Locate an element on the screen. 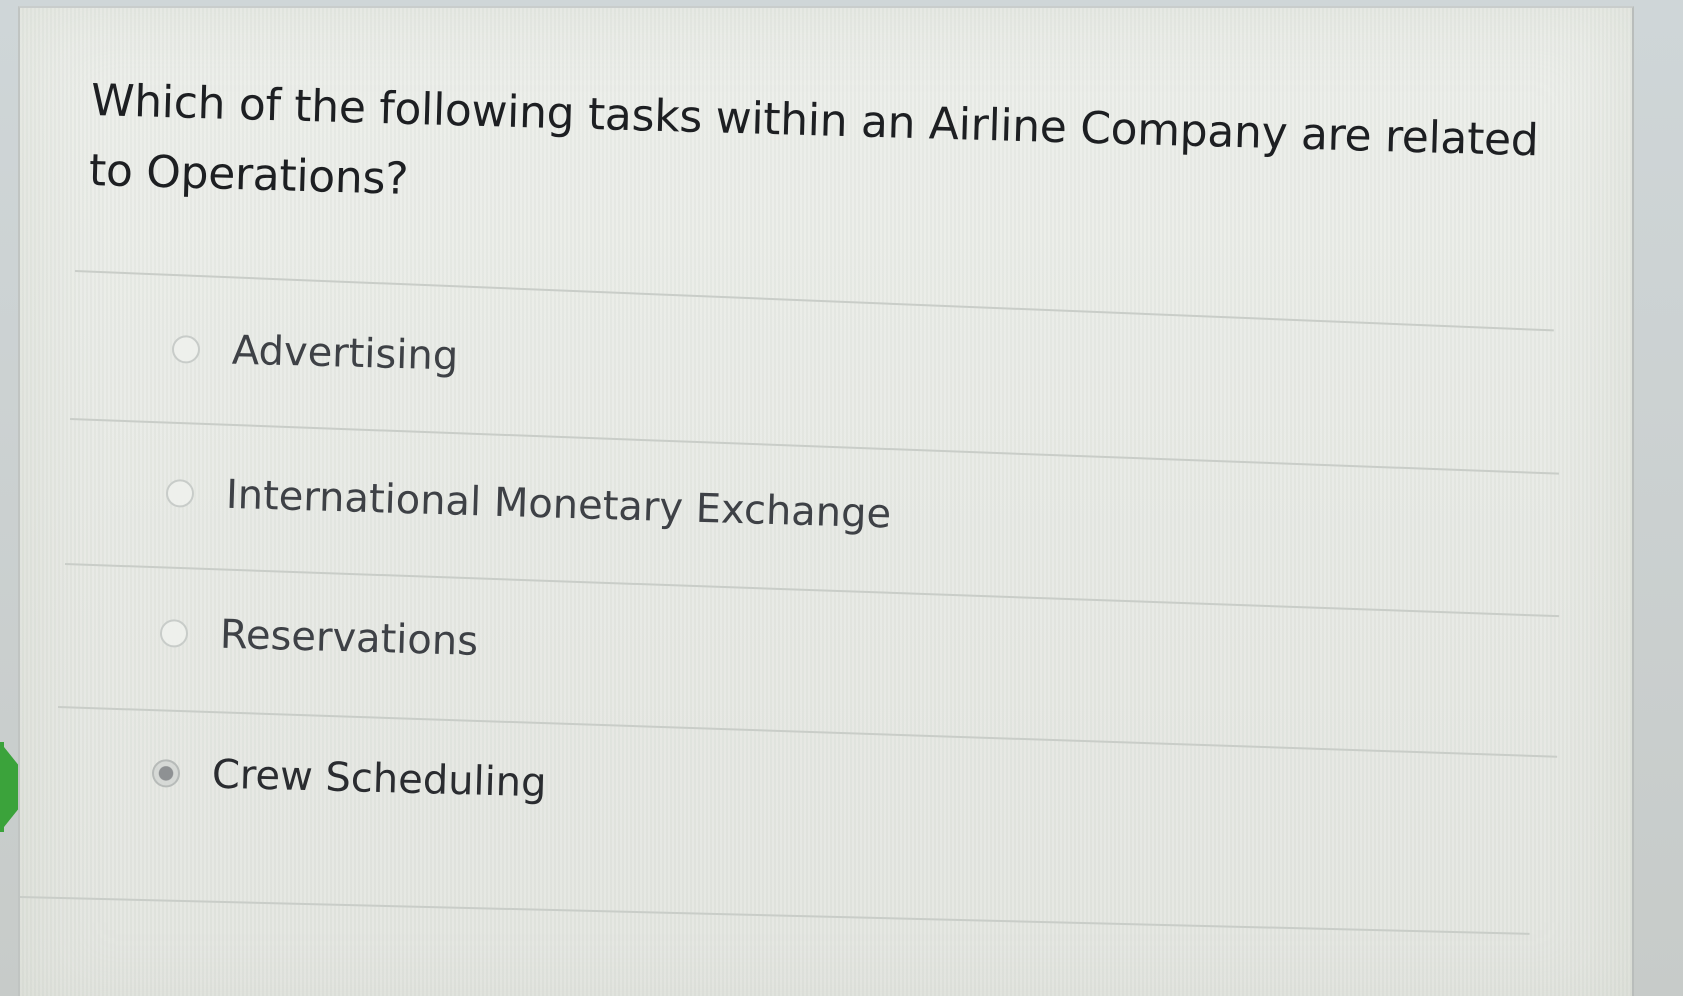  option-crew-scheduling: Crew Scheduling is located at coordinates (349, 778).